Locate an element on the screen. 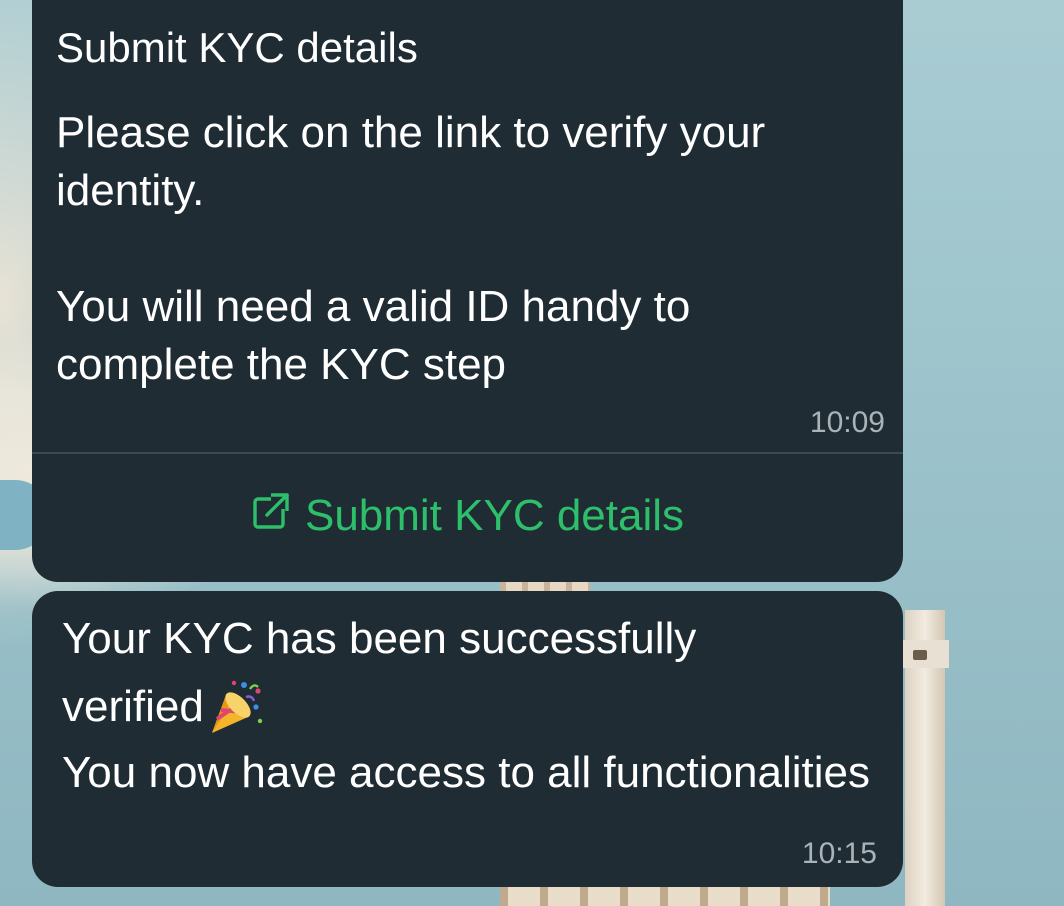  message-body-word: verified is located at coordinates (133, 706).